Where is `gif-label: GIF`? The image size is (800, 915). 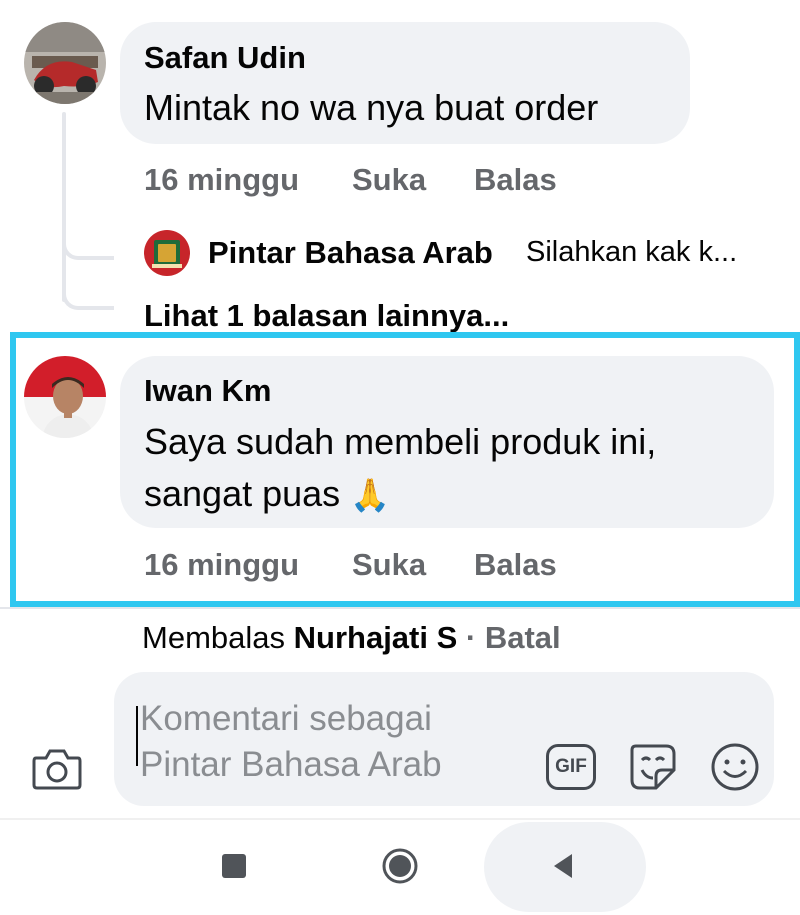
gif-label: GIF is located at coordinates (571, 766).